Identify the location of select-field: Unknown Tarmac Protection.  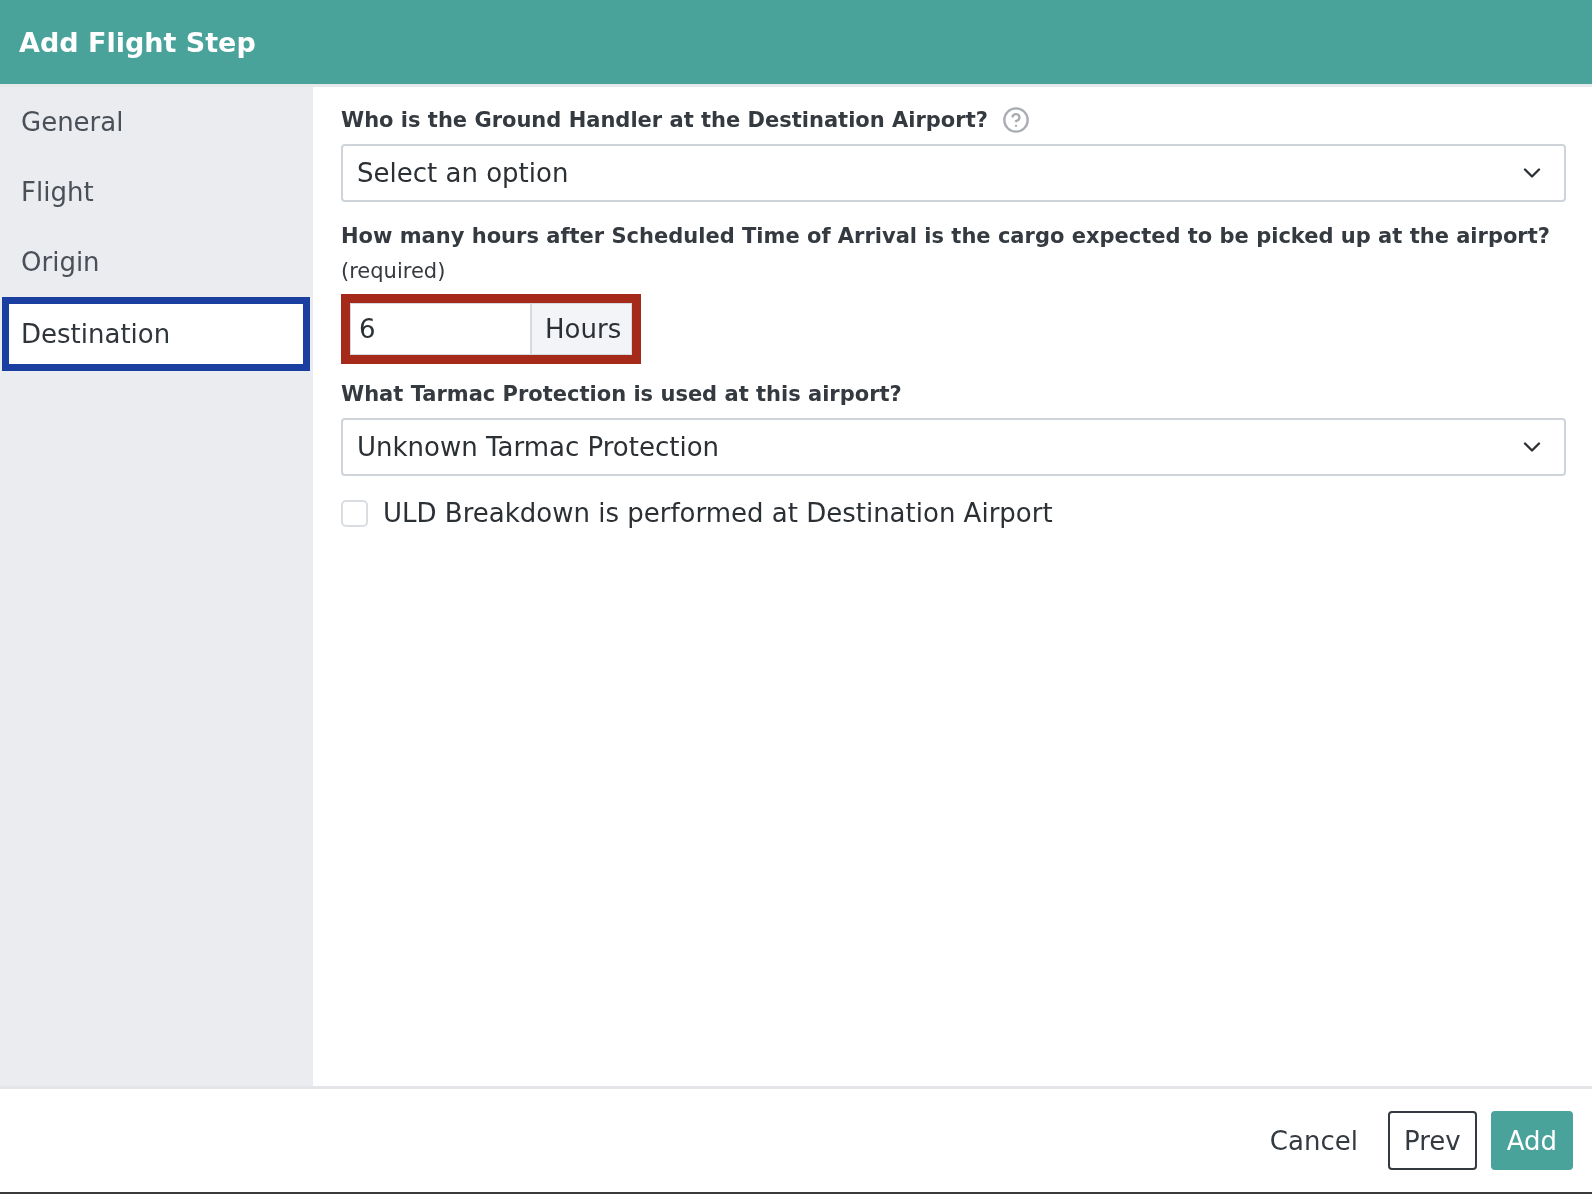
(953, 447).